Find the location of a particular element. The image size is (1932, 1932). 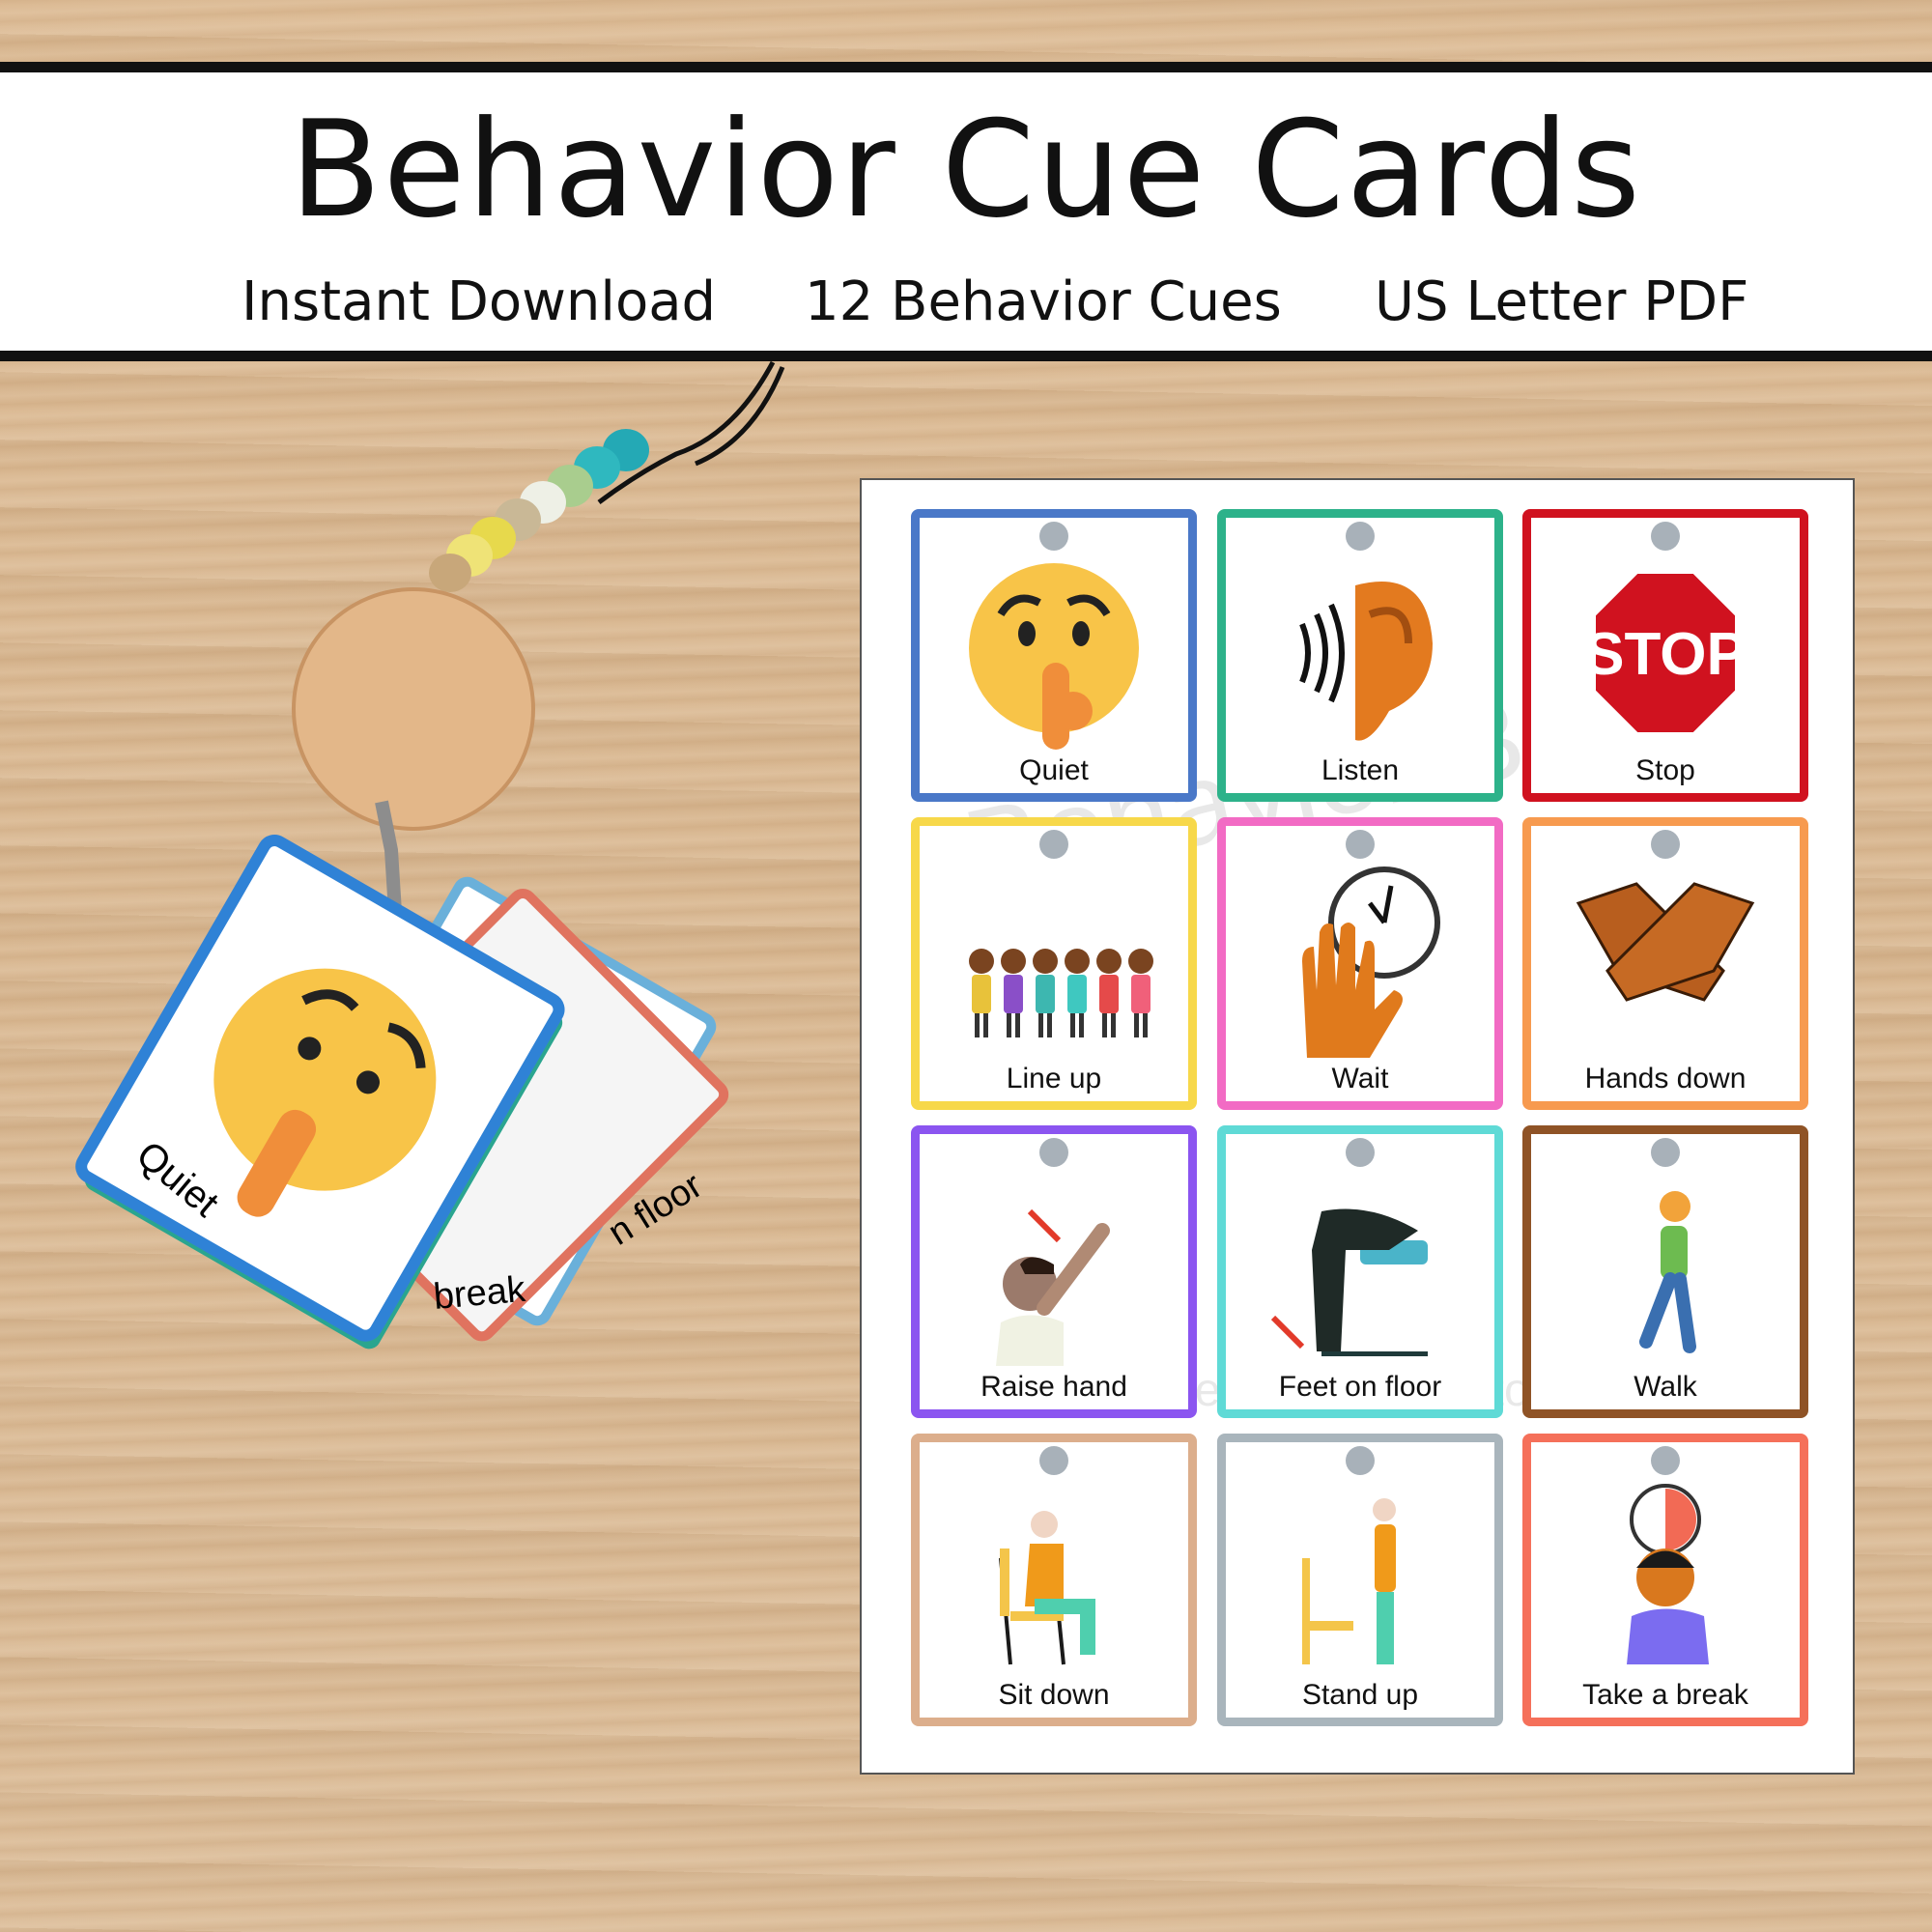

hand-clock-icon is located at coordinates (1360, 961).